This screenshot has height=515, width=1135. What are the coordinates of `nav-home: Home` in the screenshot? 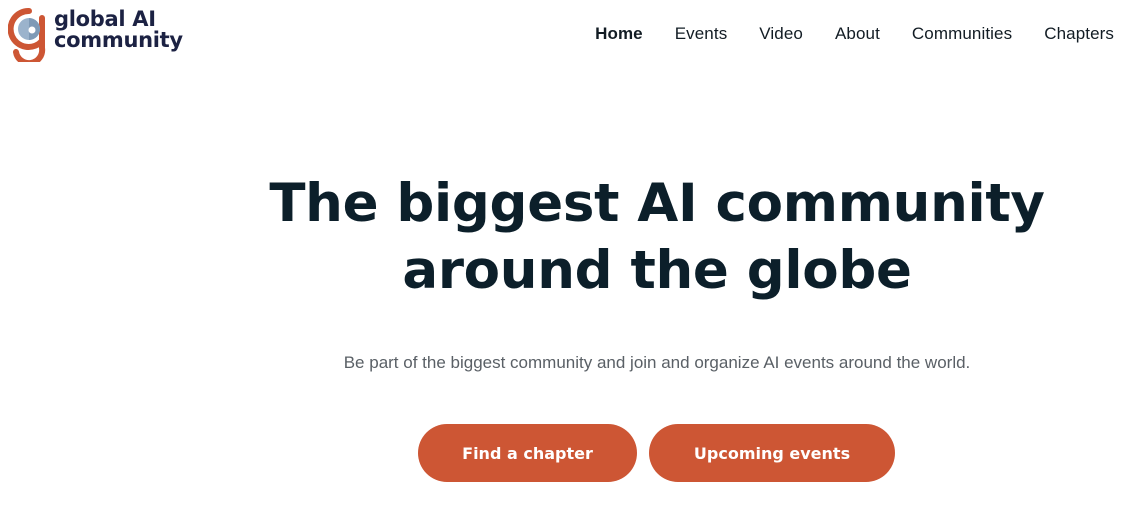 It's located at (619, 34).